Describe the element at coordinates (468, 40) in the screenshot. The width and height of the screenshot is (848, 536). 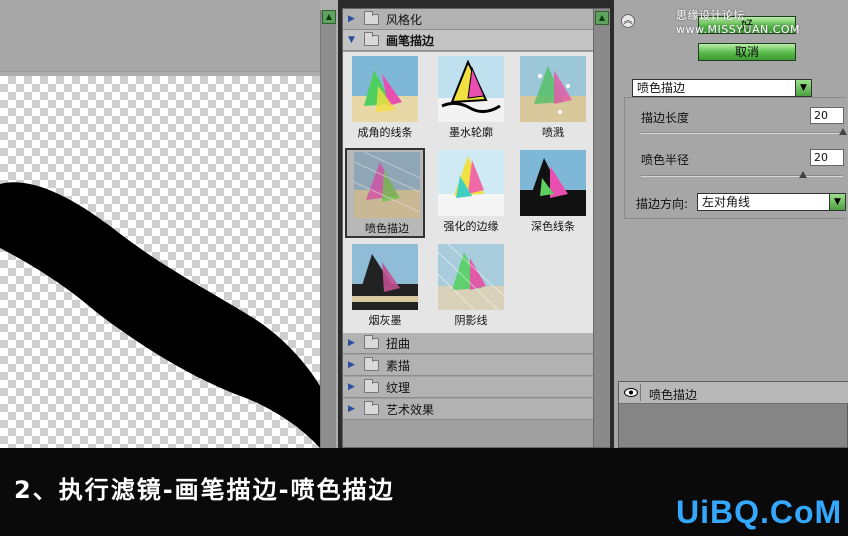
I see `category-brush-strokes: ▼ 画笔描边` at that location.